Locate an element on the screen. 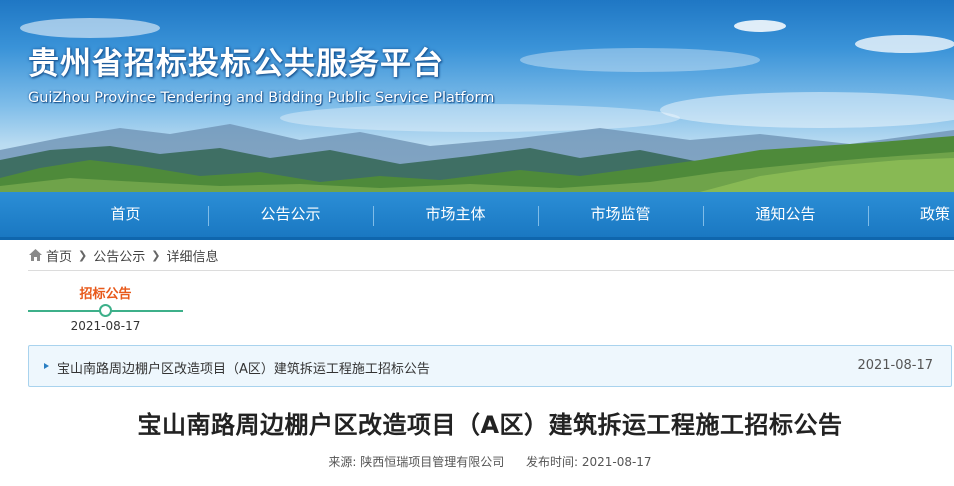 The height and width of the screenshot is (486, 954). notice-date: 2021-08-17 is located at coordinates (895, 365).